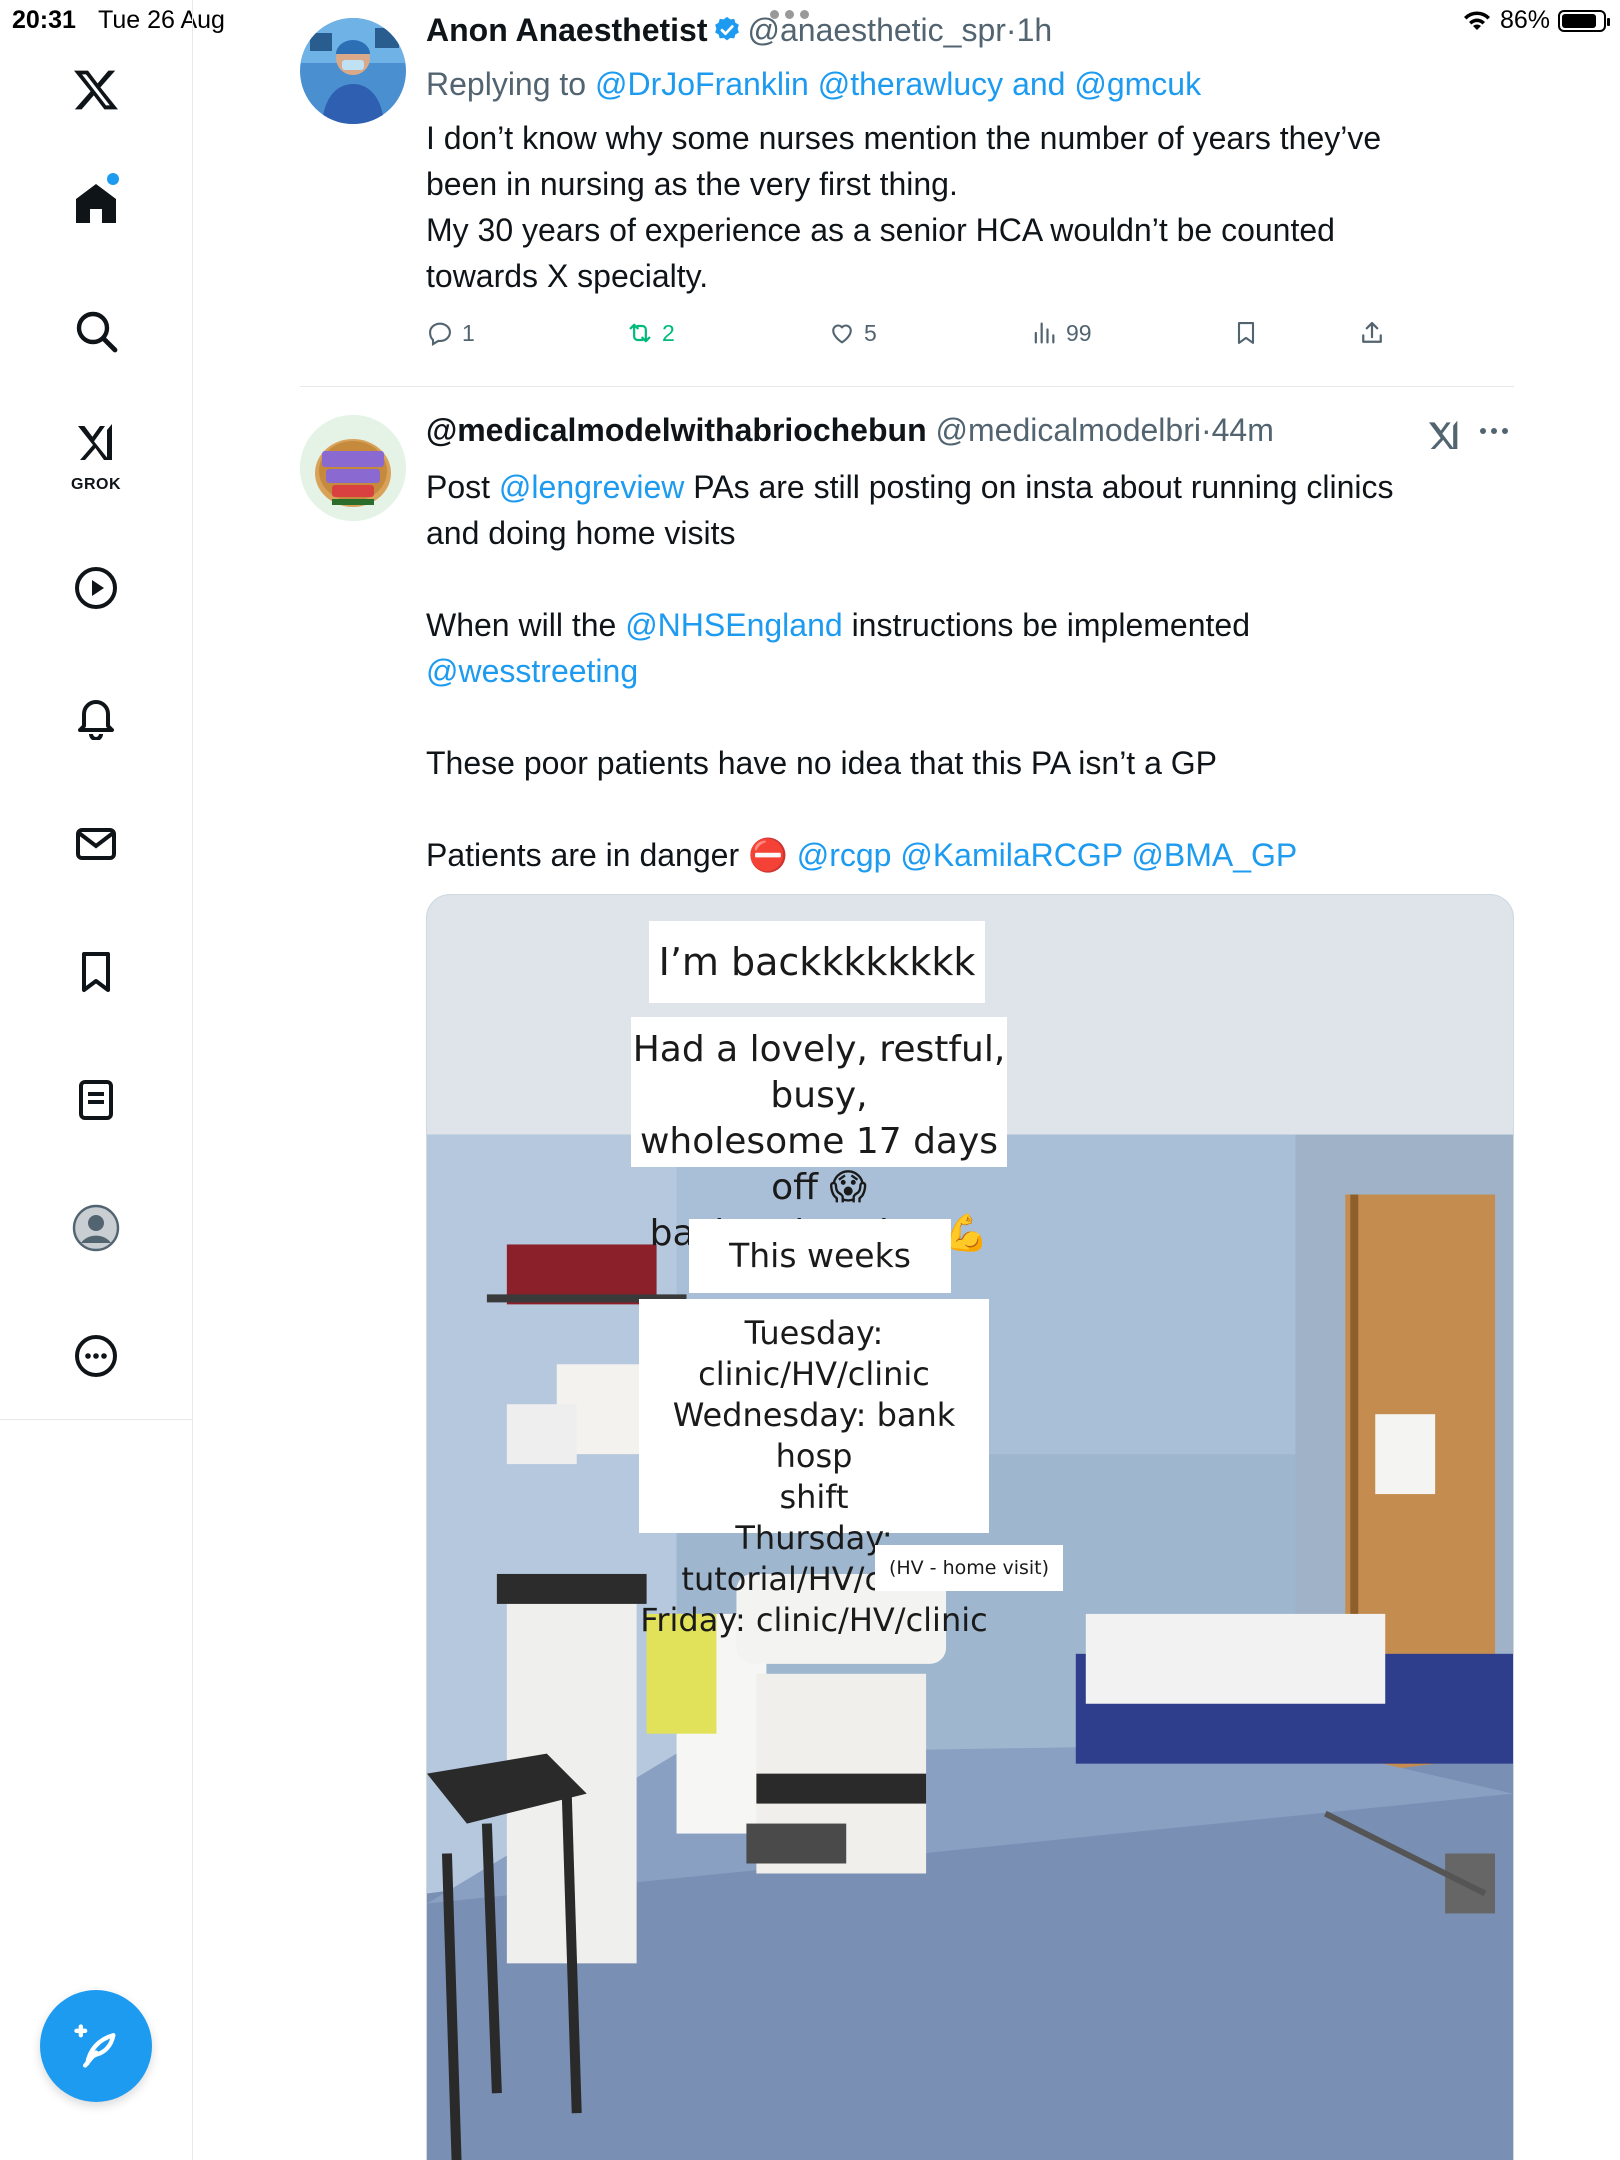  Describe the element at coordinates (1079, 332) in the screenshot. I see `views-count: 99` at that location.